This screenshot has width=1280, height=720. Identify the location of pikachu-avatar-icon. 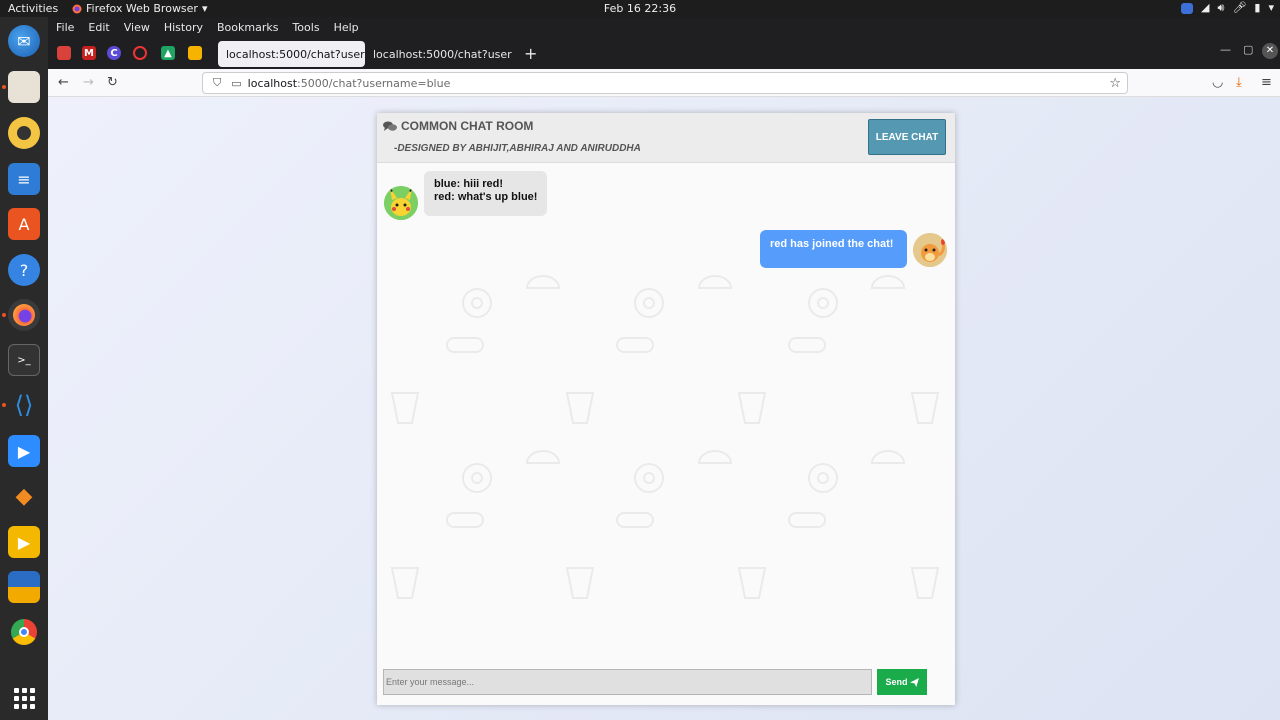
(401, 203).